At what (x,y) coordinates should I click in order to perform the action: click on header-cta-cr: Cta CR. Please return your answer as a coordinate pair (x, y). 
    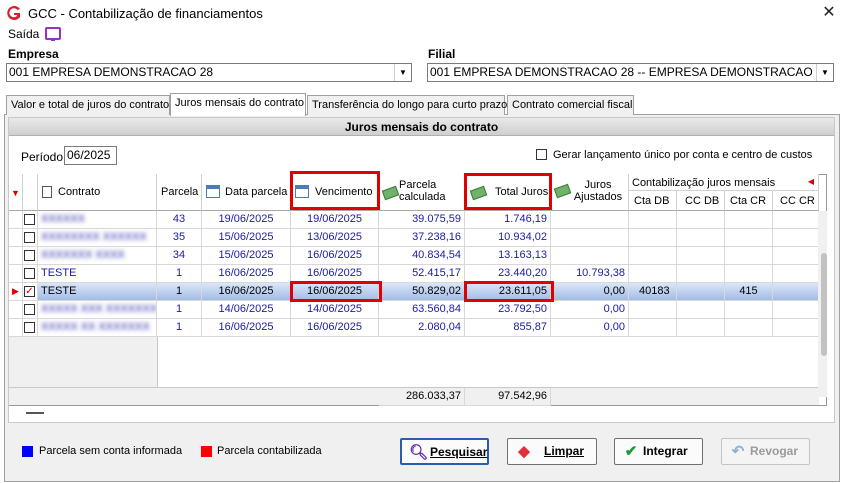
    Looking at the image, I should click on (749, 201).